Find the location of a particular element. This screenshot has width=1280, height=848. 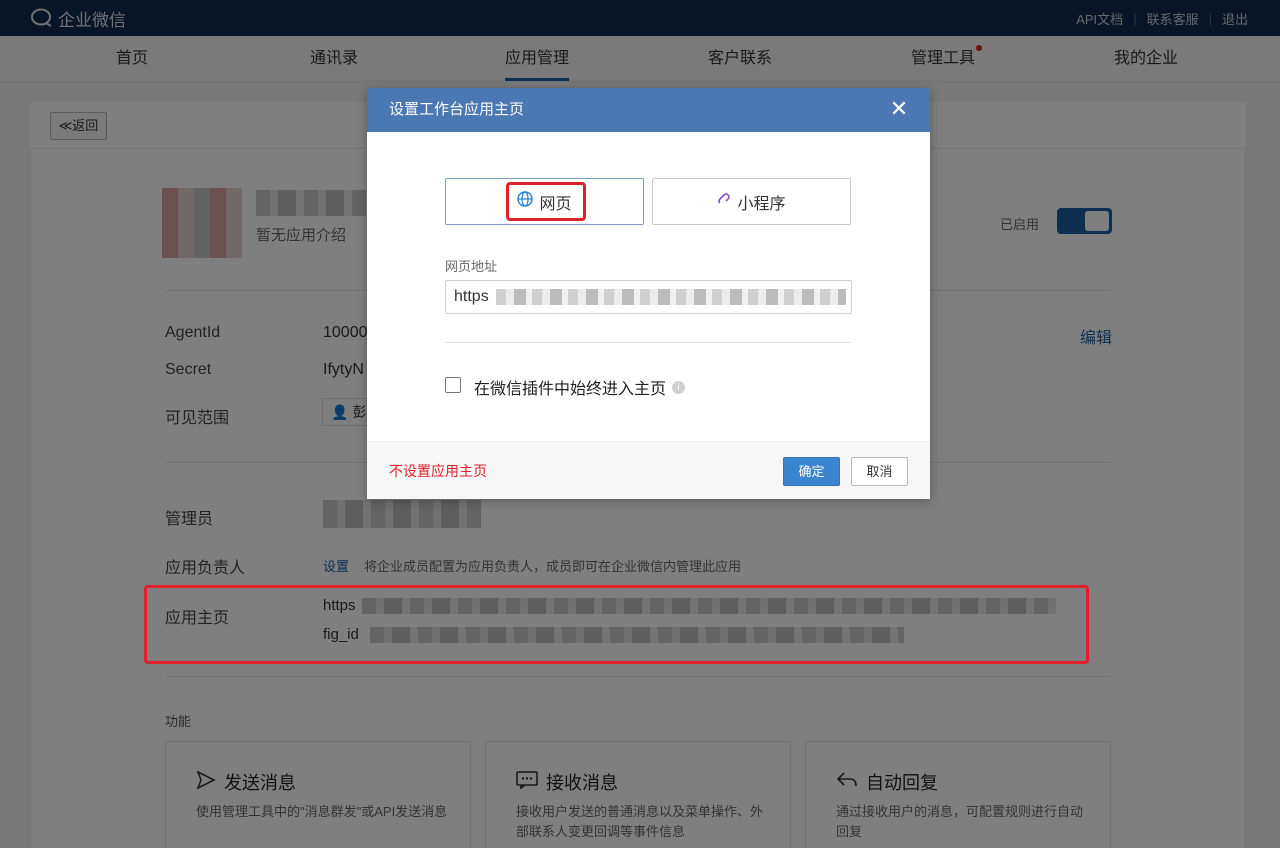

url-input: https is located at coordinates (648, 297).